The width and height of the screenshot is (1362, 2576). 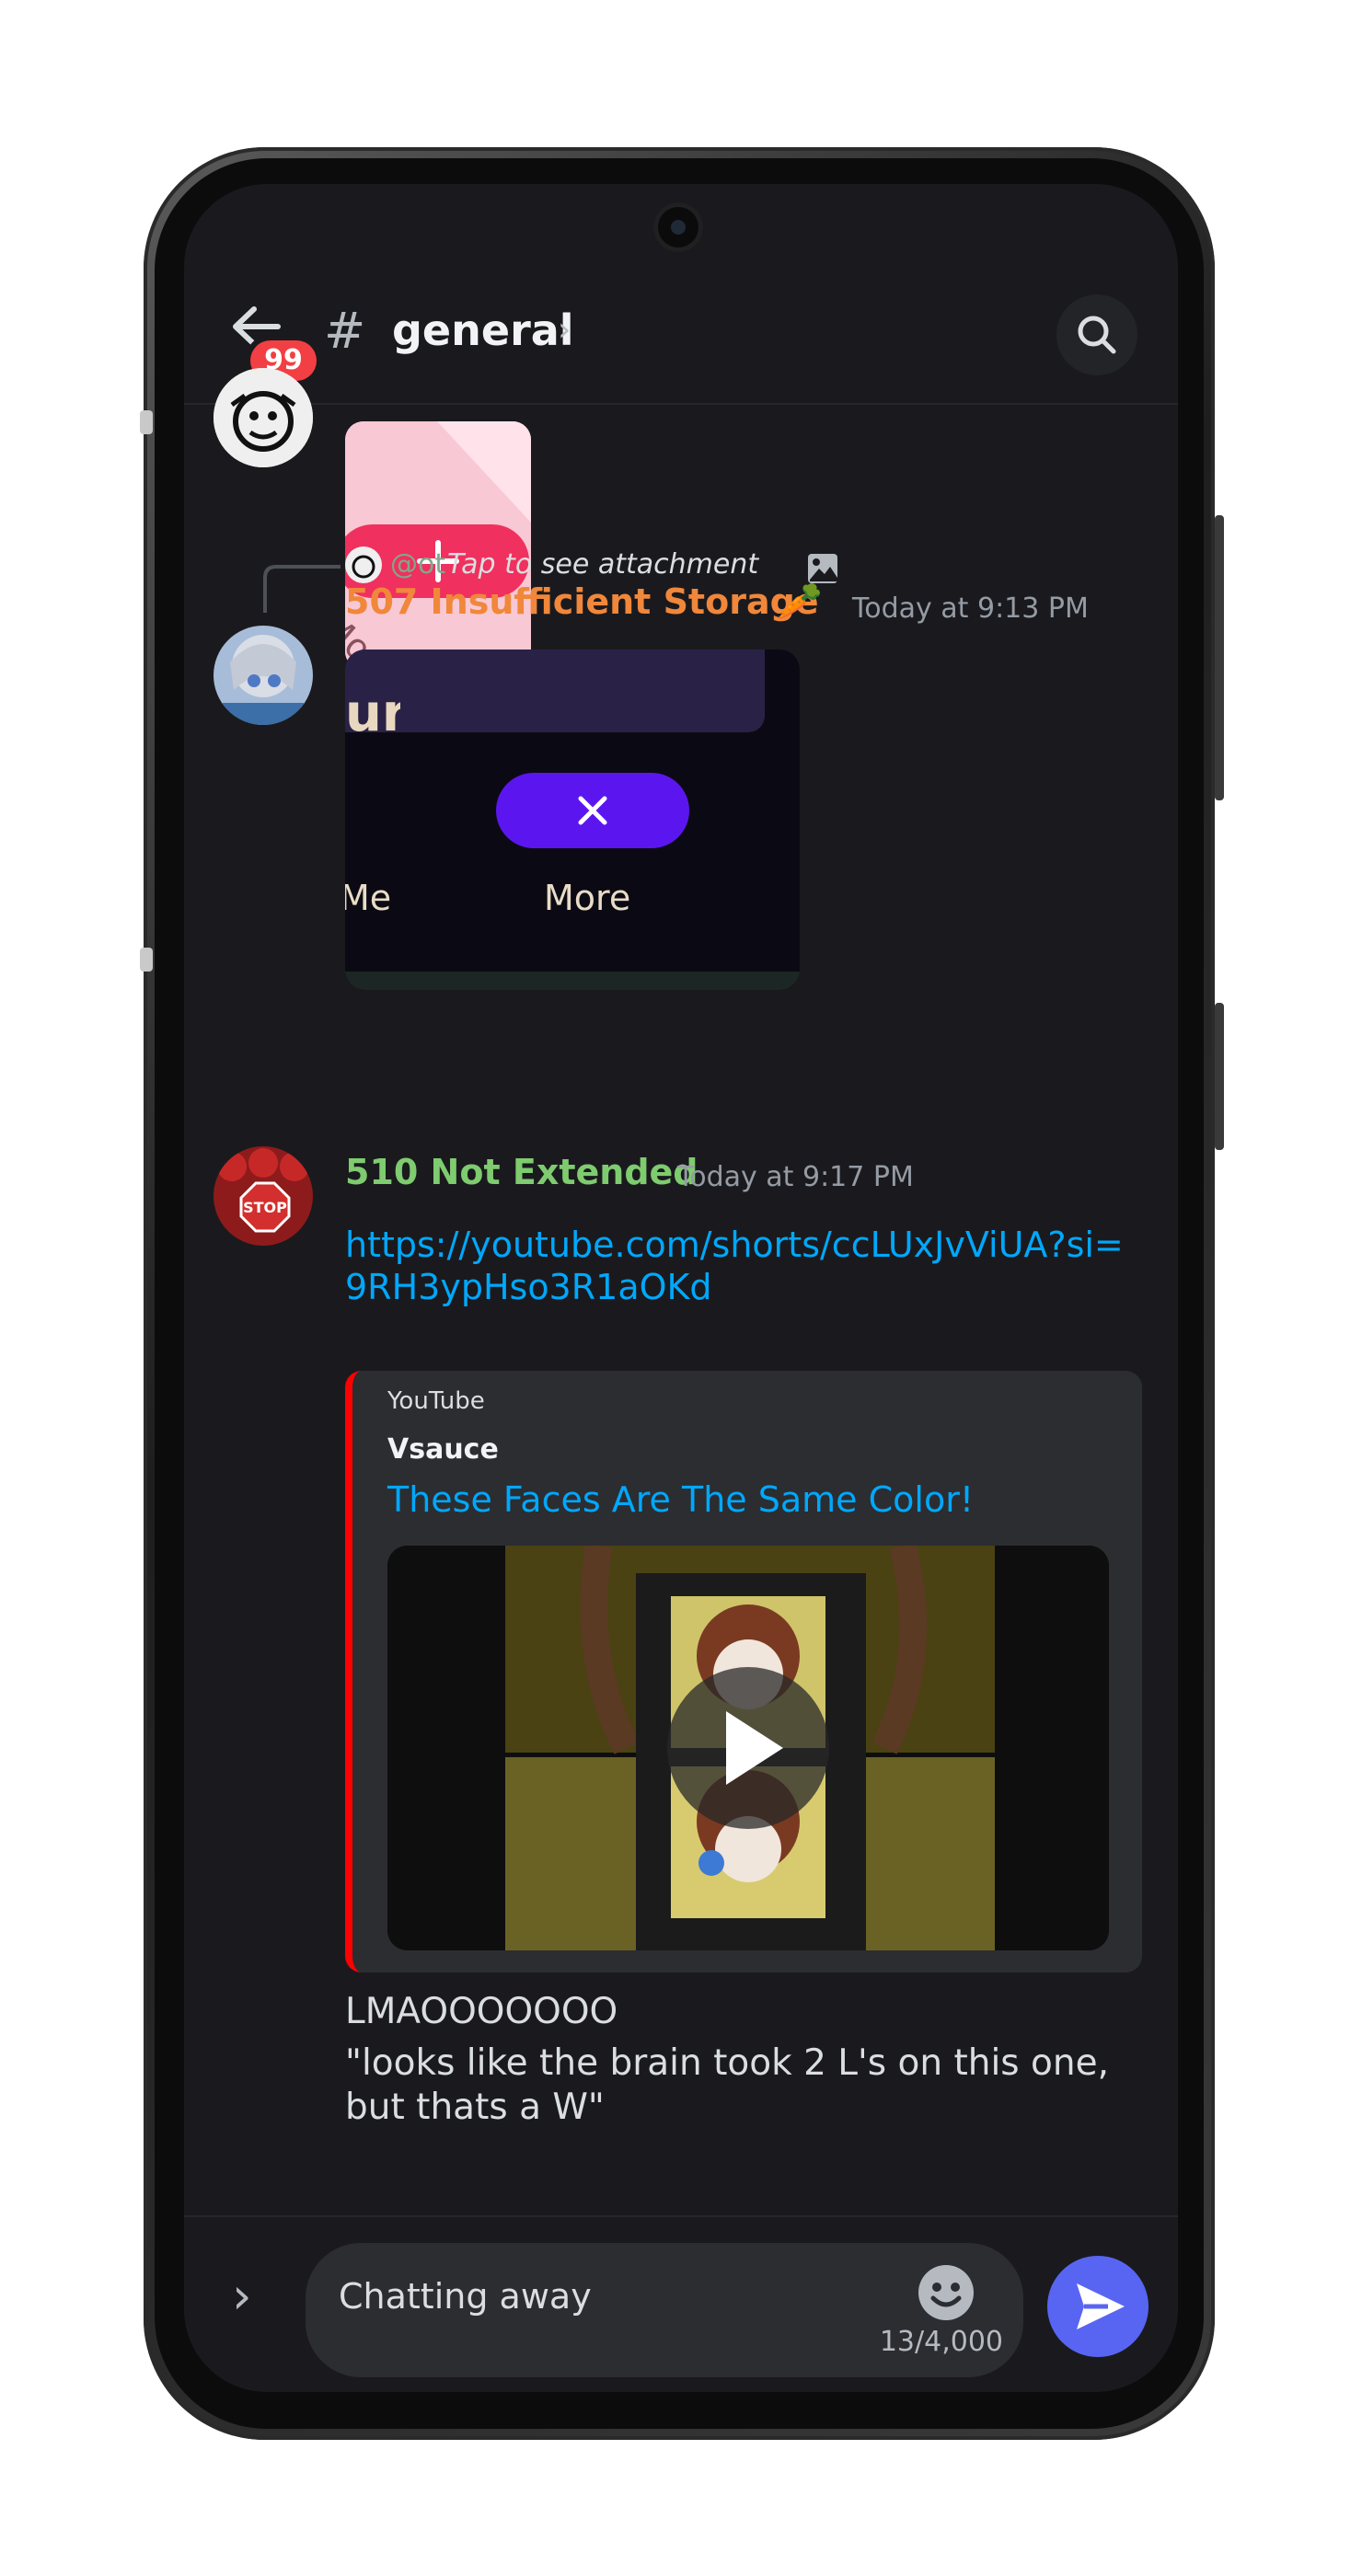 I want to click on carrot-emoji: 🥕, so click(x=800, y=602).